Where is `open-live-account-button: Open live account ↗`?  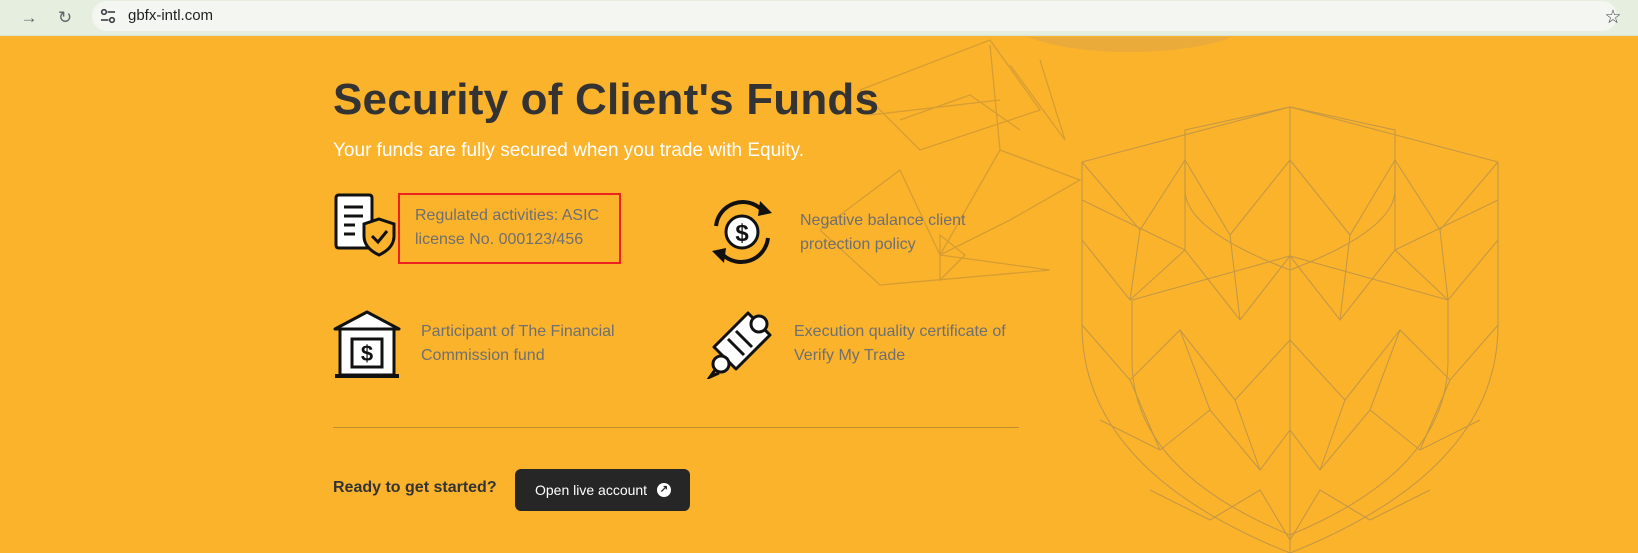 open-live-account-button: Open live account ↗ is located at coordinates (602, 490).